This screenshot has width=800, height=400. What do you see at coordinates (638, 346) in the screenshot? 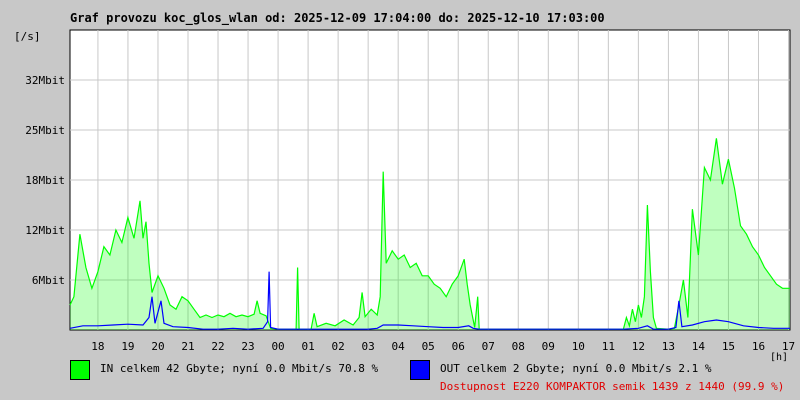
I see `x-tick-label: 12` at bounding box center [638, 346].